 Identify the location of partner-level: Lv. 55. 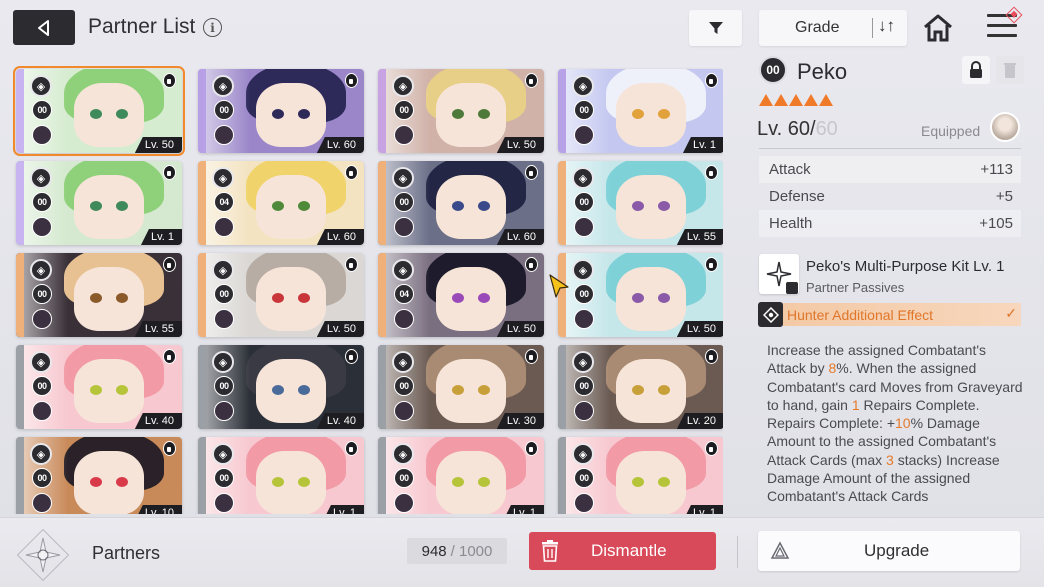
(158, 329).